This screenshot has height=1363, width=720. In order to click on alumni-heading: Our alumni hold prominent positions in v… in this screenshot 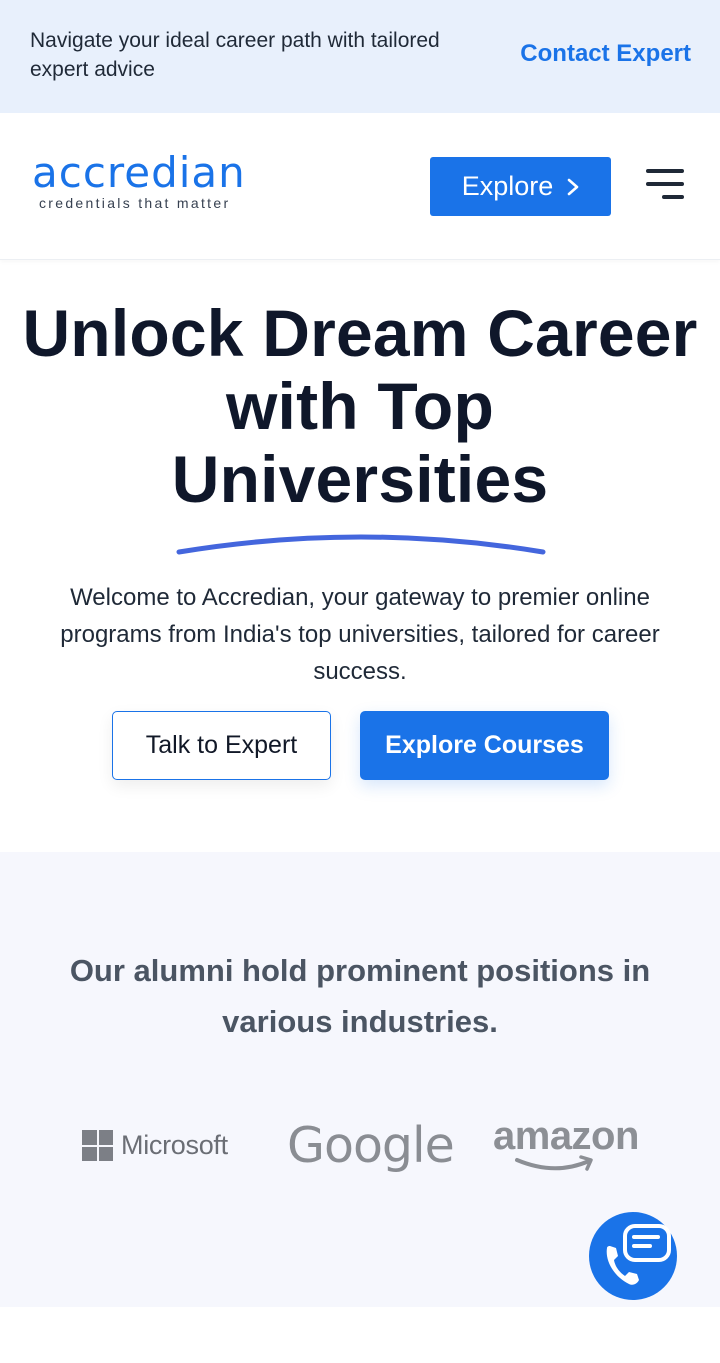, I will do `click(360, 996)`.